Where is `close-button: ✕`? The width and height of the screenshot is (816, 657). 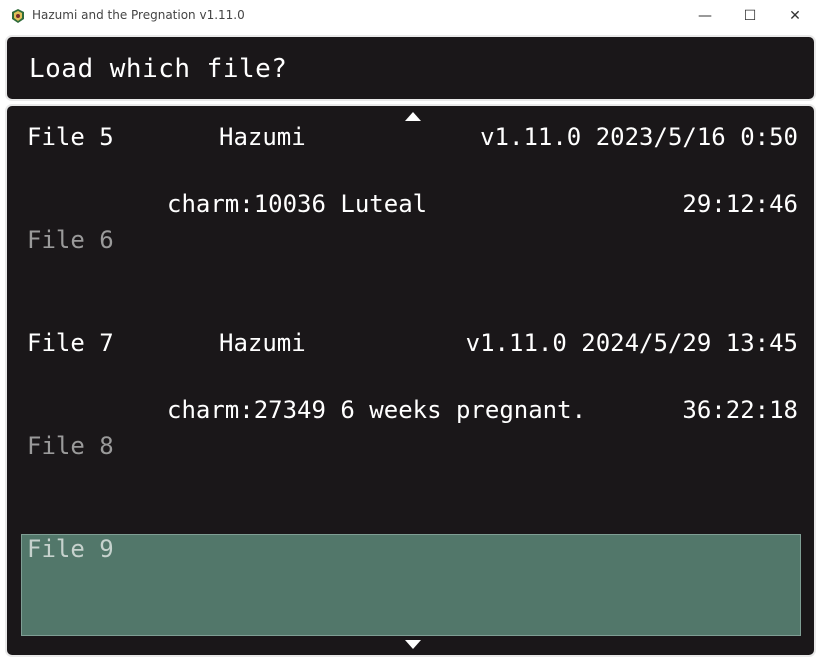
close-button: ✕ is located at coordinates (794, 16).